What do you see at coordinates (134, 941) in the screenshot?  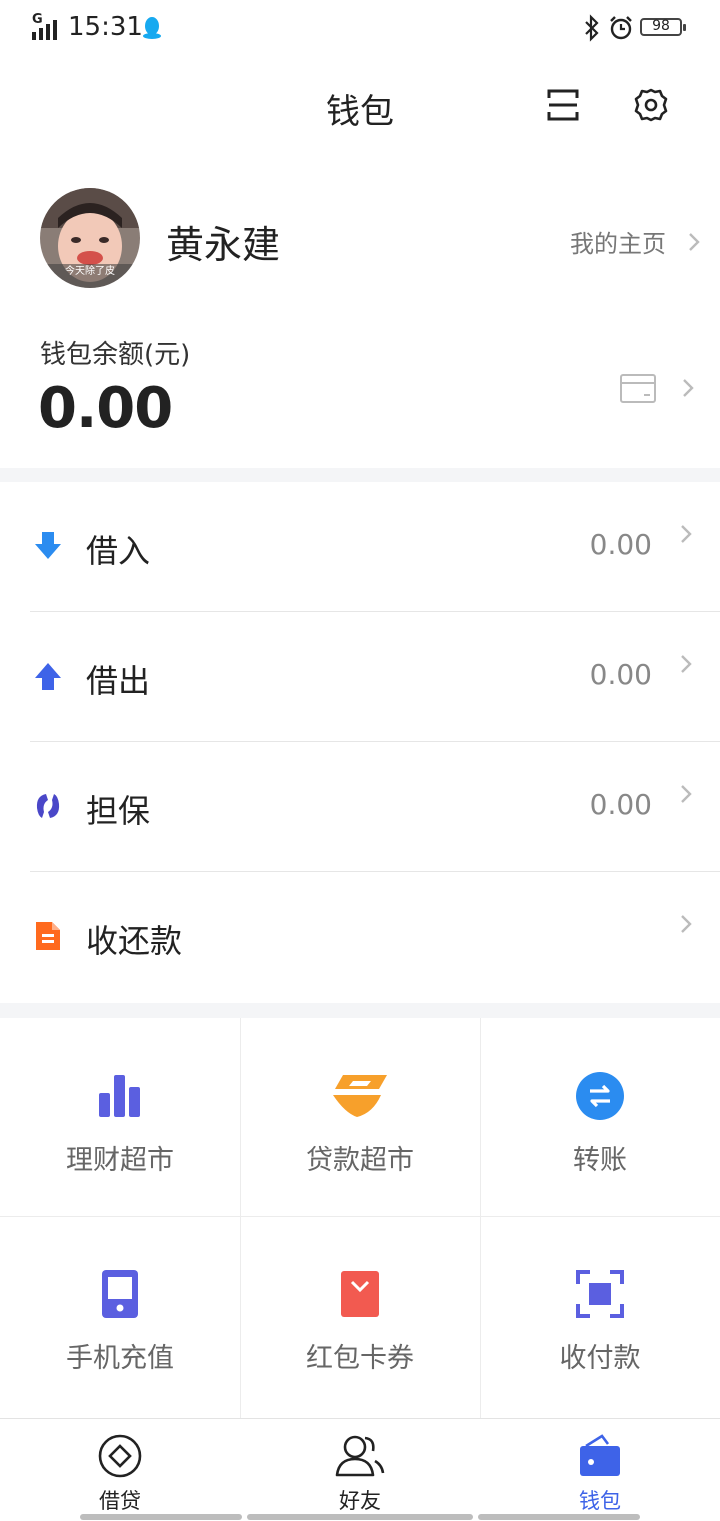 I see `list-item-label: 收还款` at bounding box center [134, 941].